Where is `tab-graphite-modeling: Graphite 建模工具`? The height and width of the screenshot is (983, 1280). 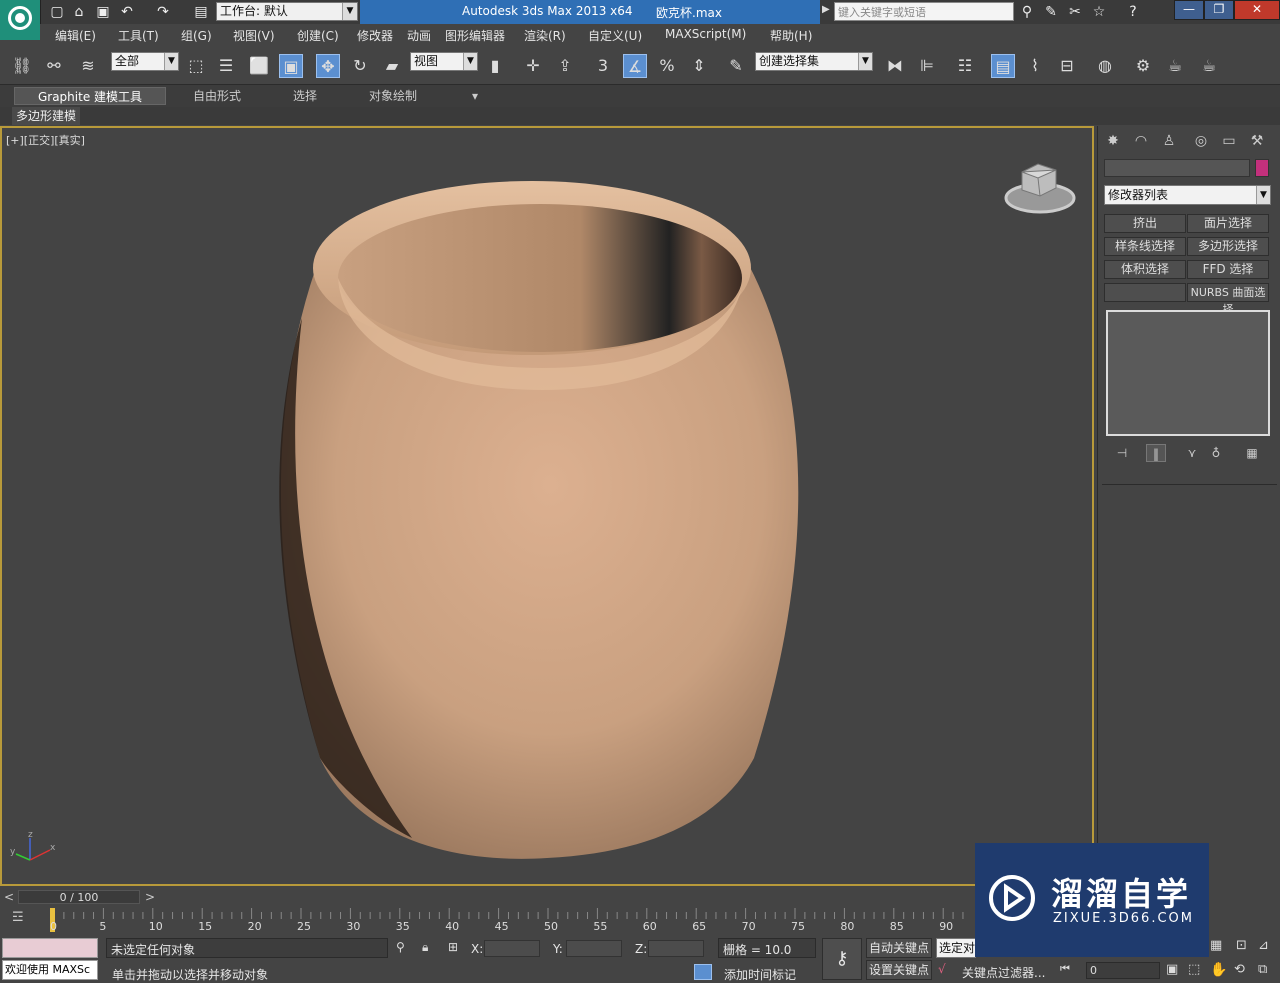
tab-graphite-modeling: Graphite 建模工具 is located at coordinates (90, 96).